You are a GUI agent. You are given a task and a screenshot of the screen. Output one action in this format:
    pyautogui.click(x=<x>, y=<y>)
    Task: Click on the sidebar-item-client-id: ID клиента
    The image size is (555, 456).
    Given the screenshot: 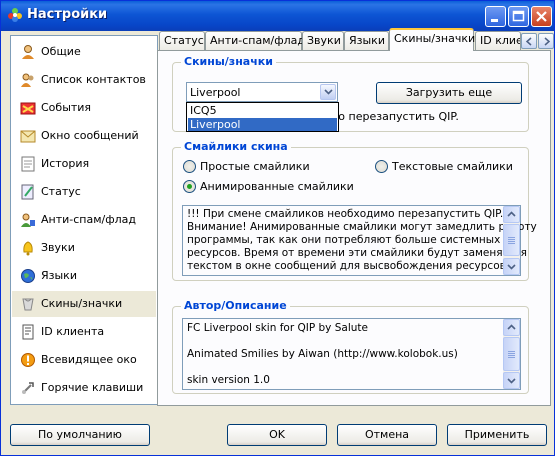 What is the action you would take?
    pyautogui.click(x=84, y=332)
    